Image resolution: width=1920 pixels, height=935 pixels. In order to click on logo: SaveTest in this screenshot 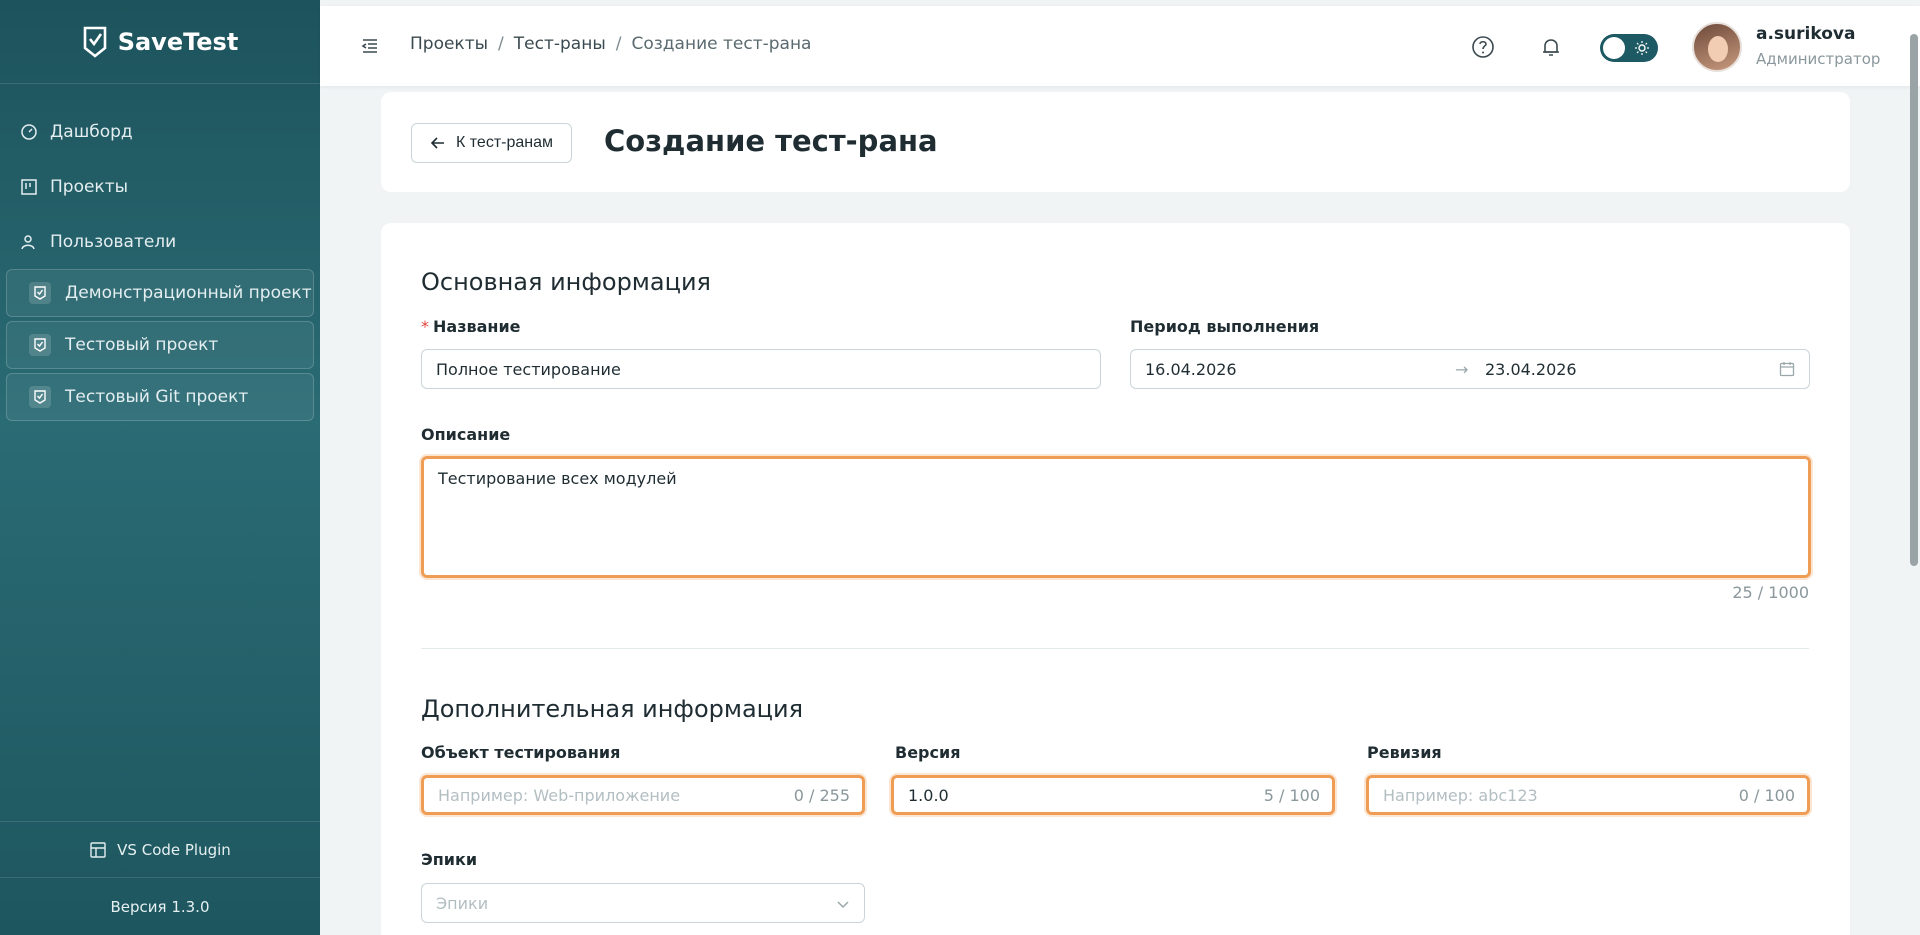, I will do `click(160, 42)`.